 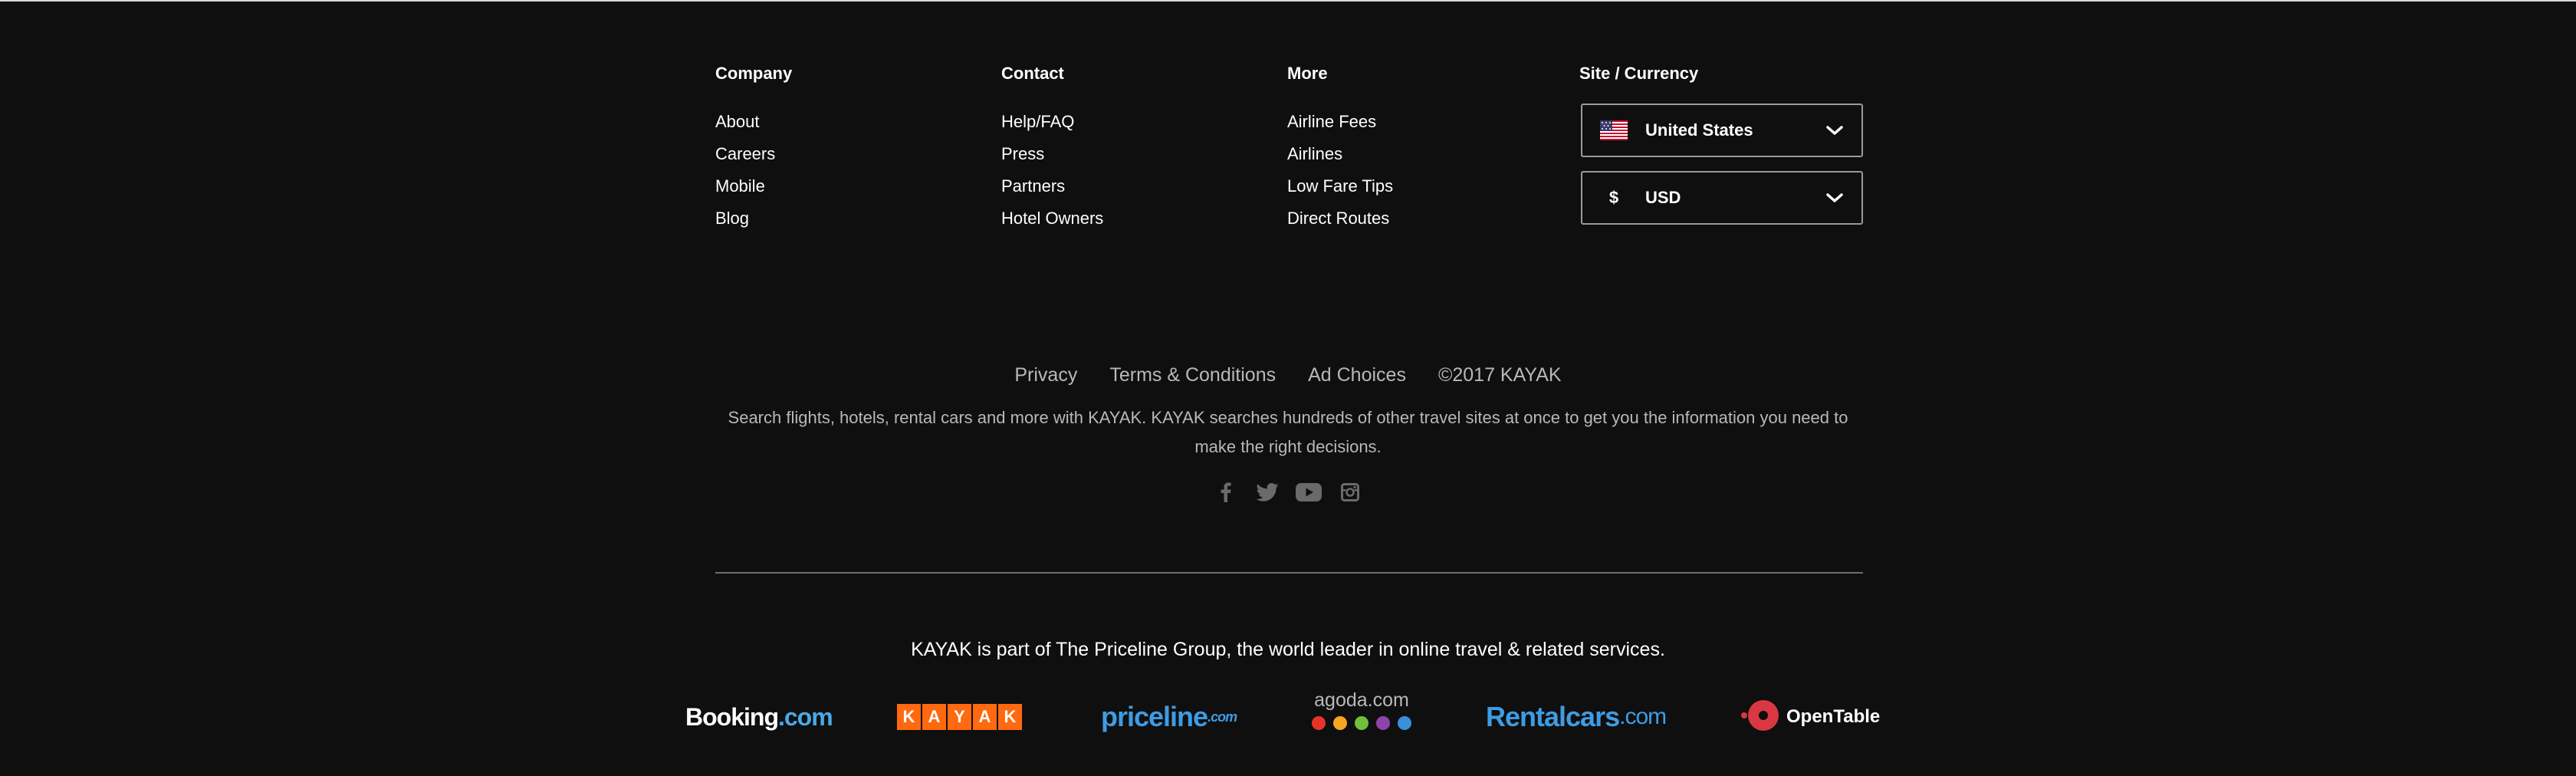 What do you see at coordinates (1614, 130) in the screenshot?
I see `us-flag-icon` at bounding box center [1614, 130].